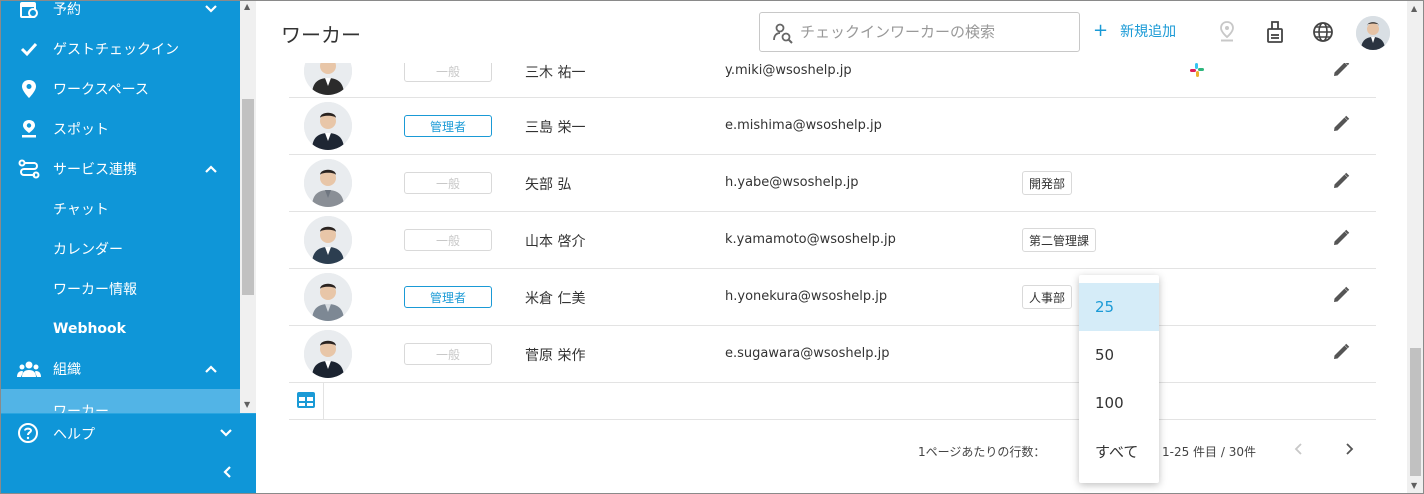 This screenshot has height=494, width=1424. I want to click on page-title: ワーカー, so click(321, 35).